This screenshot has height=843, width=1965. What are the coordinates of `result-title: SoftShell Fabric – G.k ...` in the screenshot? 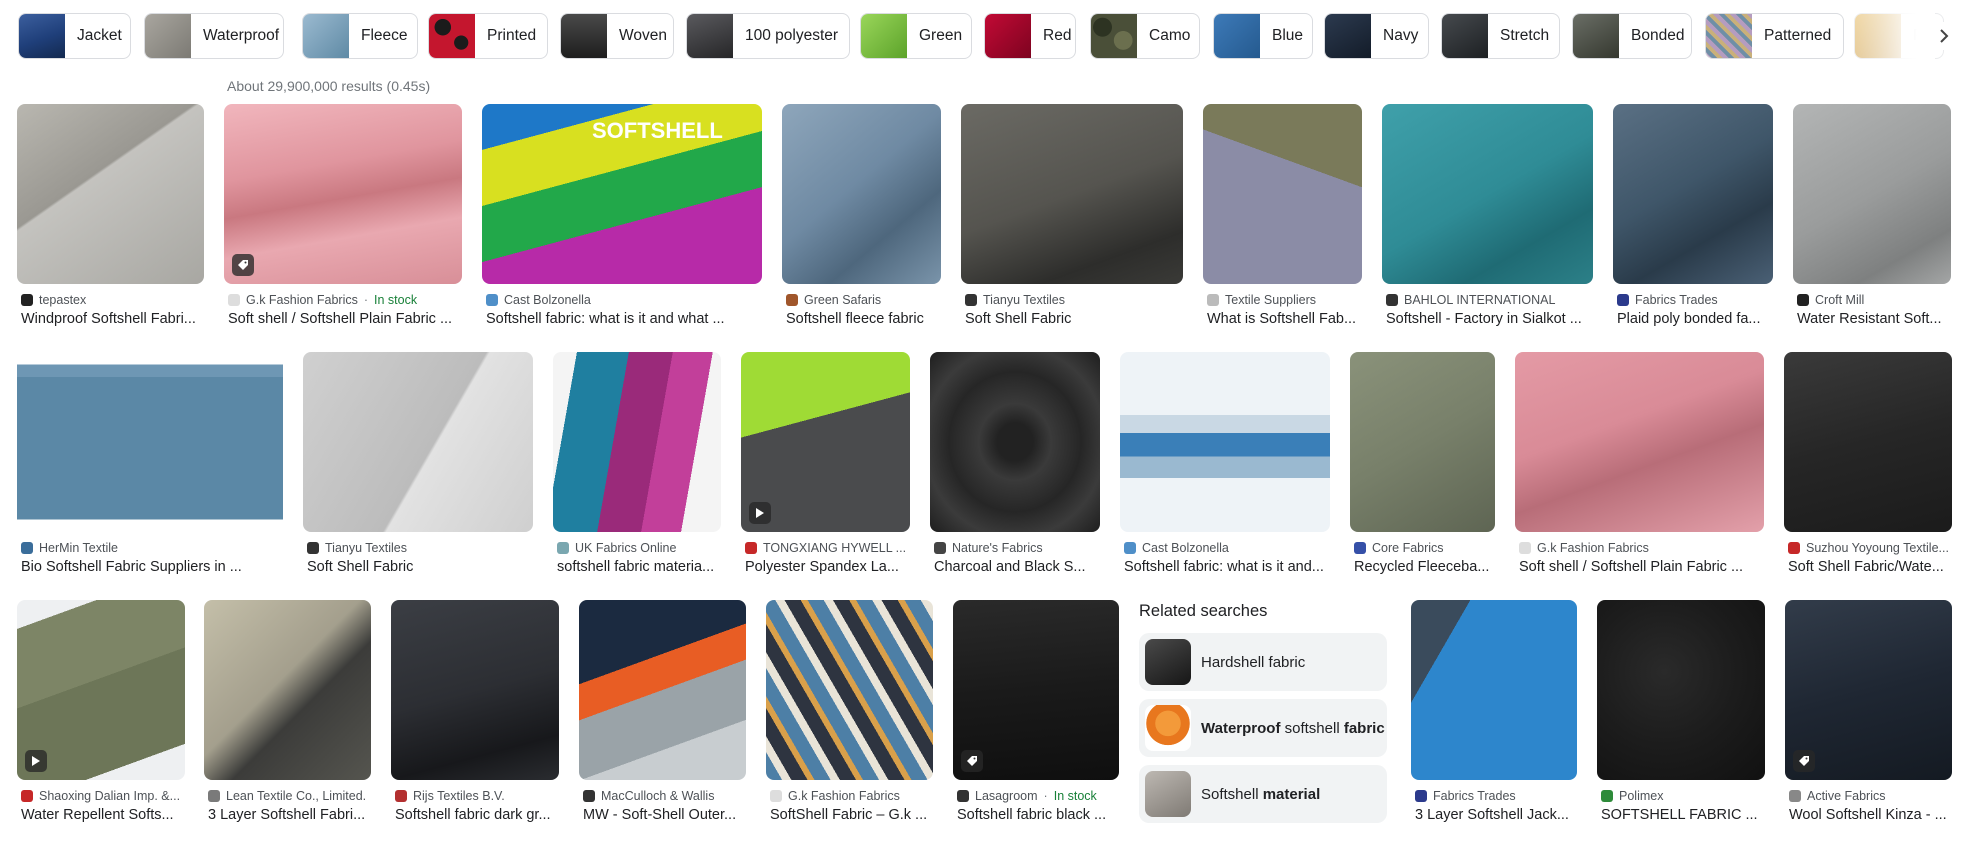 It's located at (852, 815).